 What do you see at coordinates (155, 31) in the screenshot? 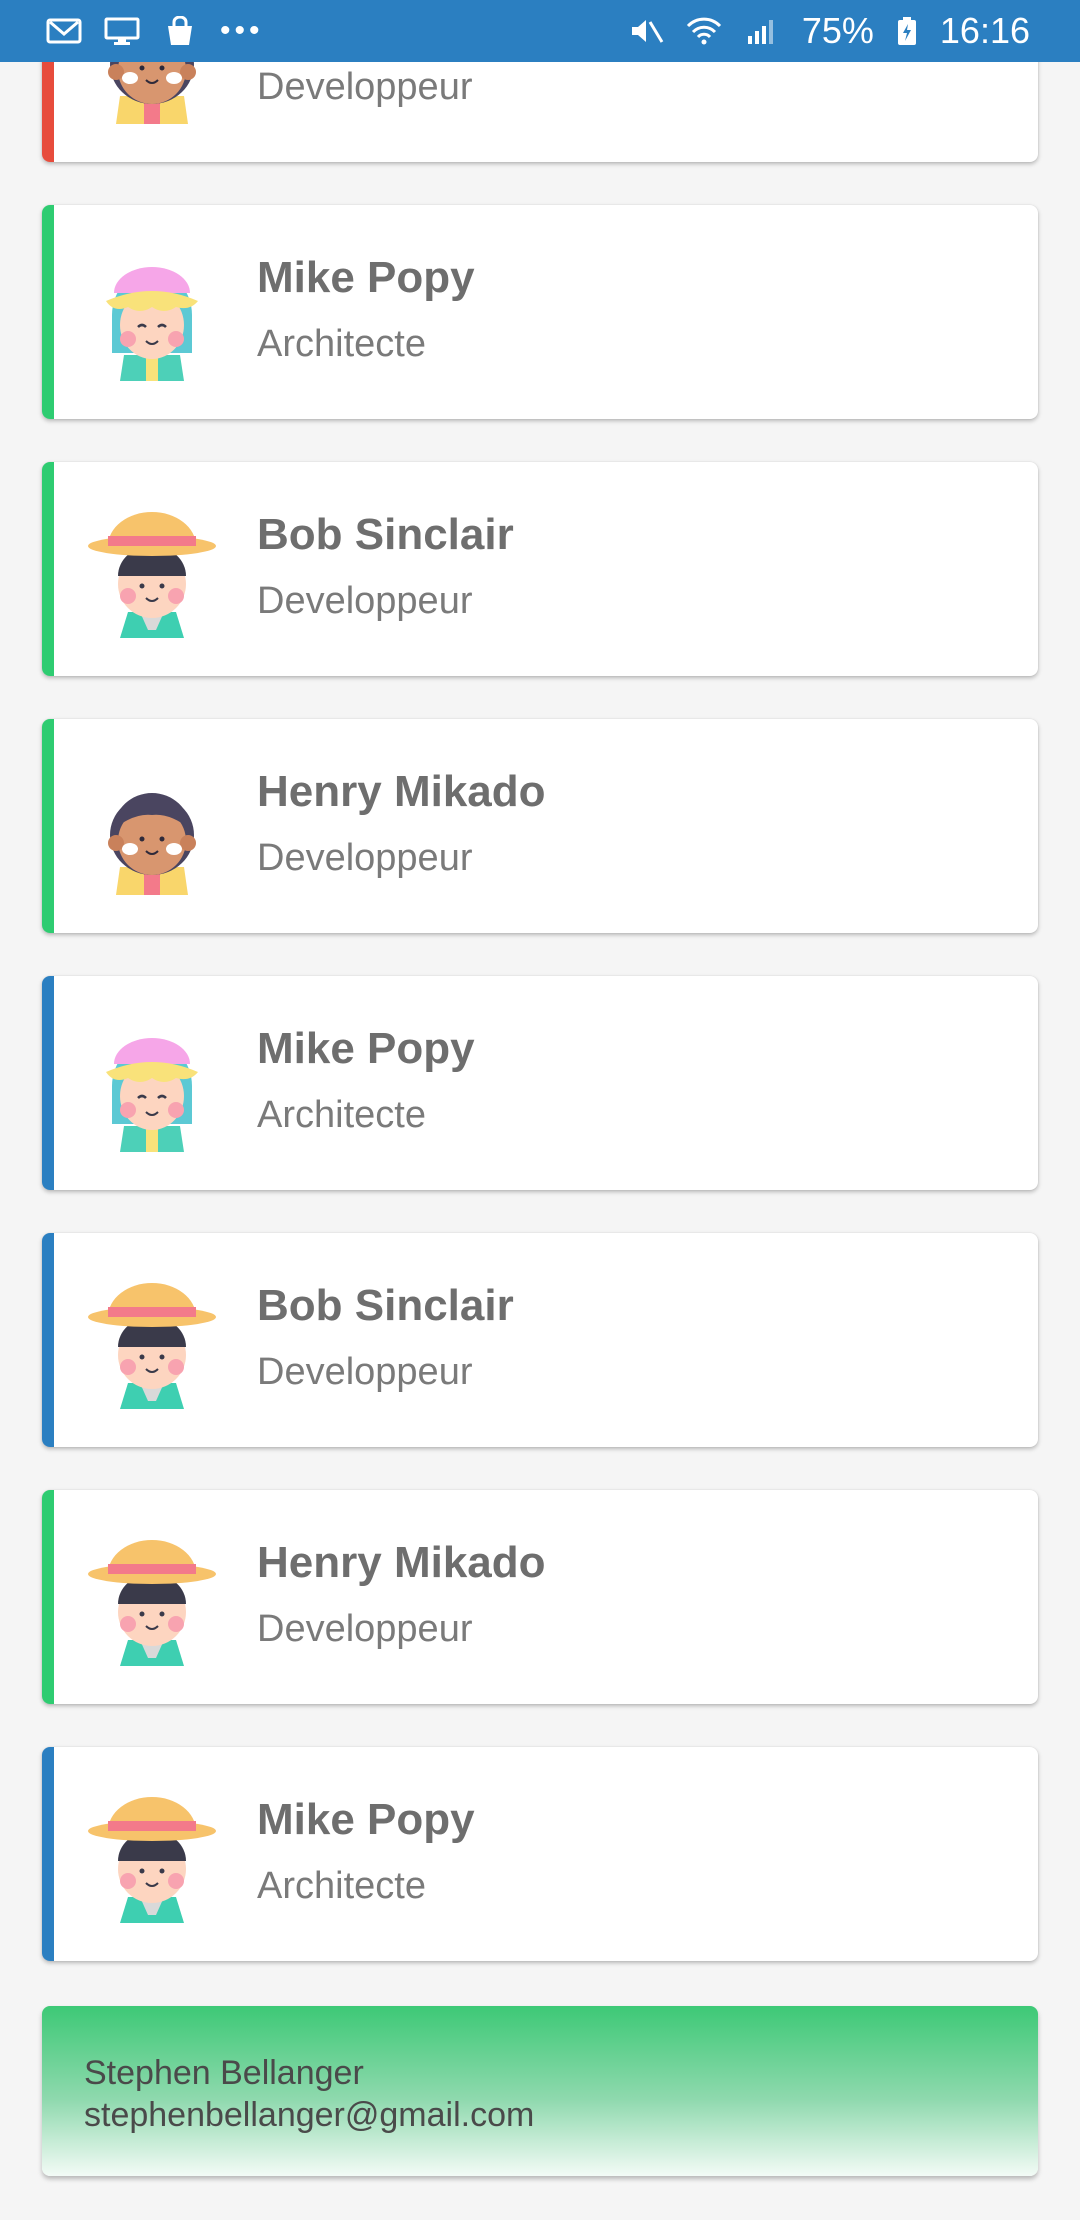
I see `status-bar-left: •••` at bounding box center [155, 31].